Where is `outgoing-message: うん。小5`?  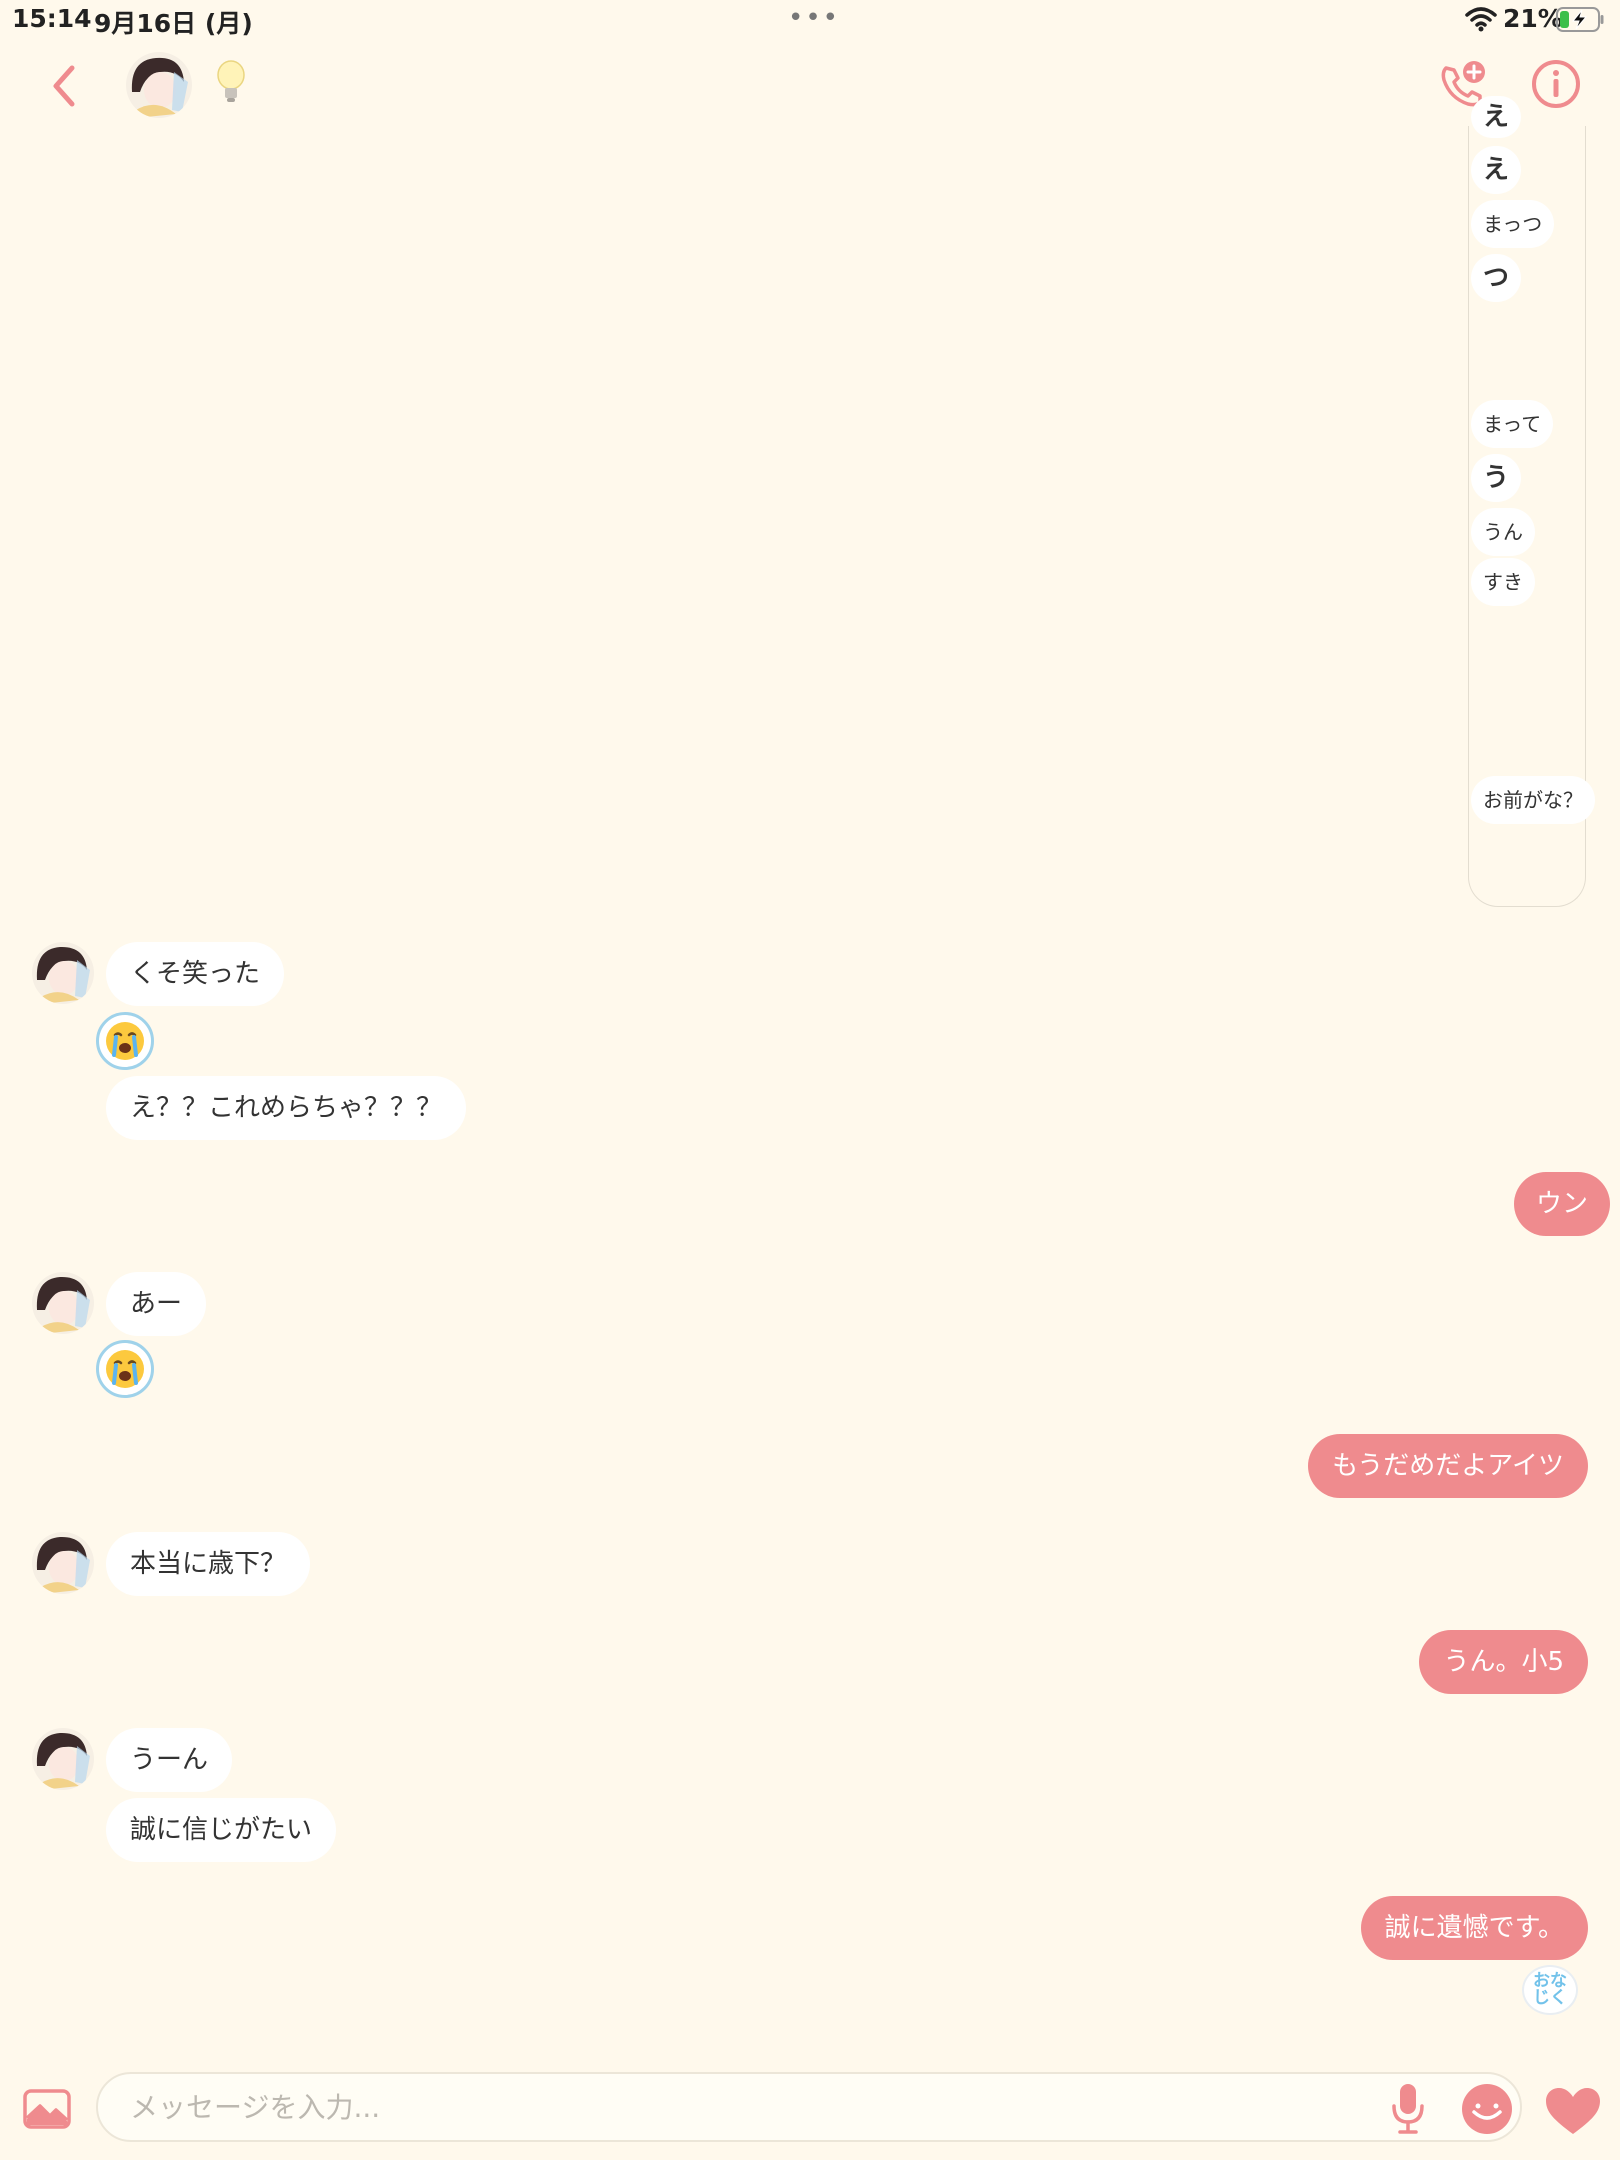 outgoing-message: うん。小5 is located at coordinates (1503, 1662).